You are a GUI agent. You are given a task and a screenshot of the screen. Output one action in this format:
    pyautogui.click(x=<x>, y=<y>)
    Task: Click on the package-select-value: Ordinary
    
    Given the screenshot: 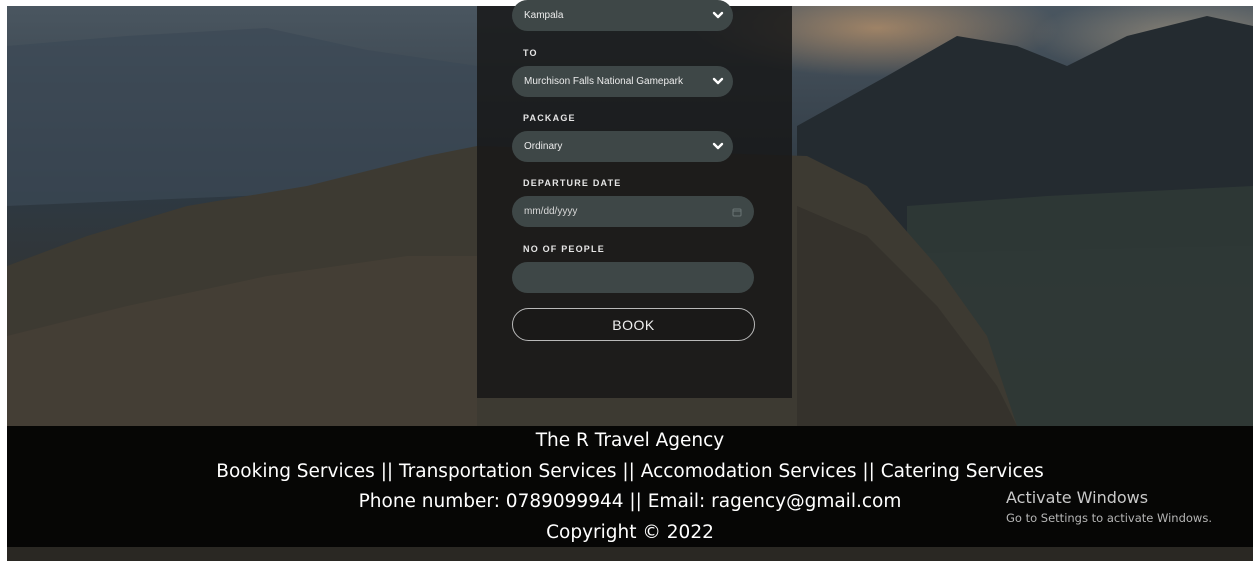 What is the action you would take?
    pyautogui.click(x=543, y=146)
    